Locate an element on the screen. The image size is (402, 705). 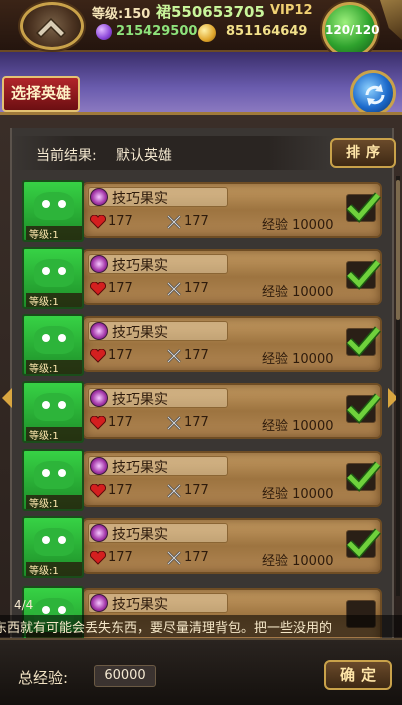
scrollbar-thumb is located at coordinates (398, 250).